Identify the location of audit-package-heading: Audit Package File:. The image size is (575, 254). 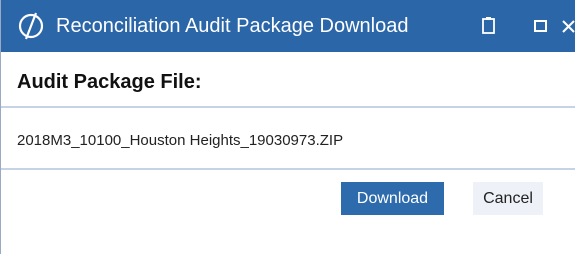
(109, 82).